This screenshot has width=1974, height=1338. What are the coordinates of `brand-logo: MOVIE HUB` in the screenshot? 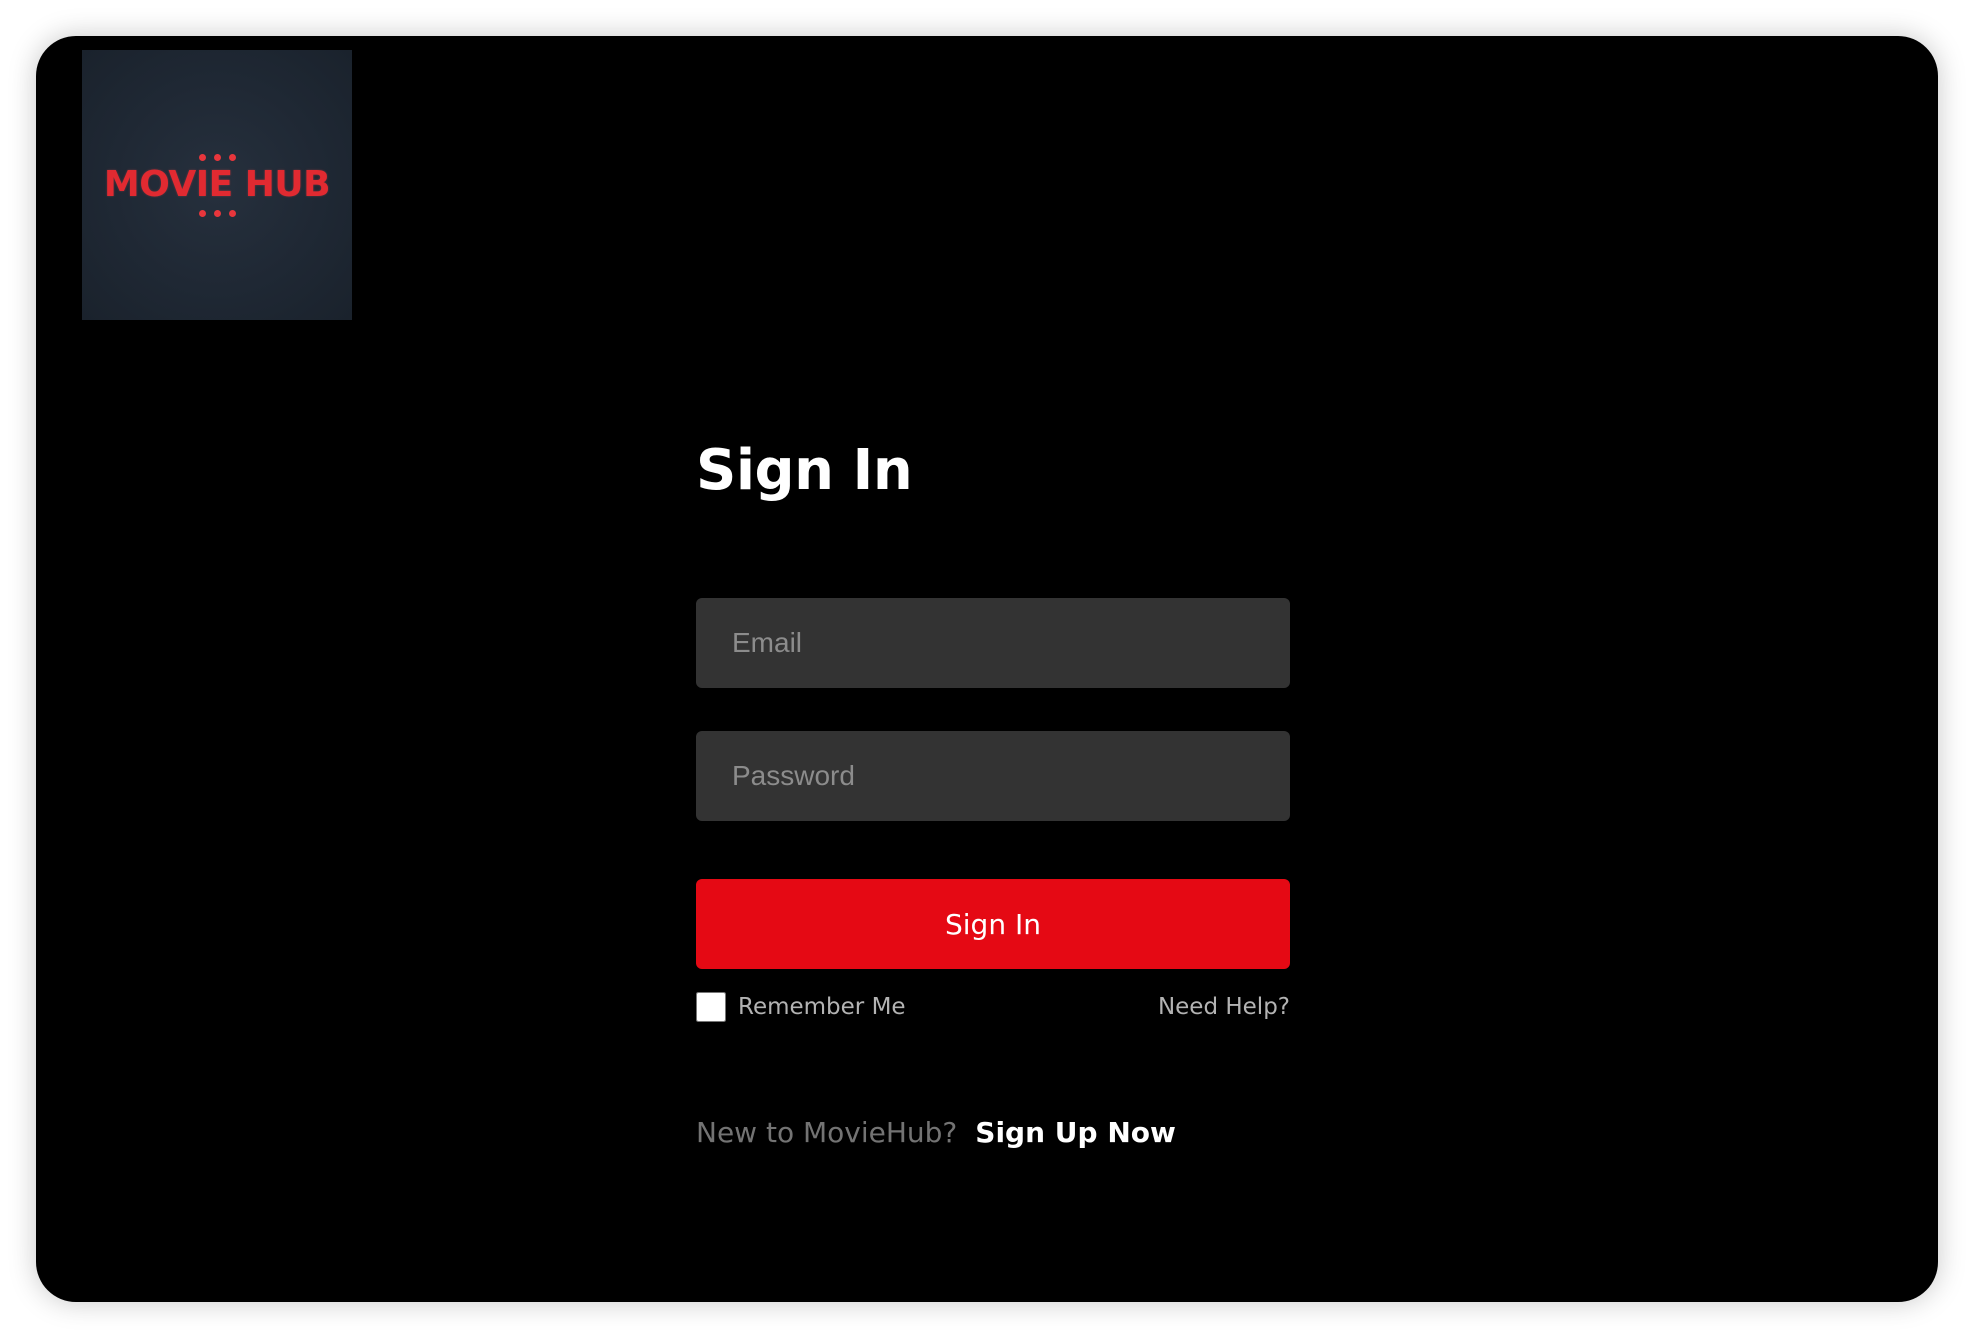 It's located at (217, 185).